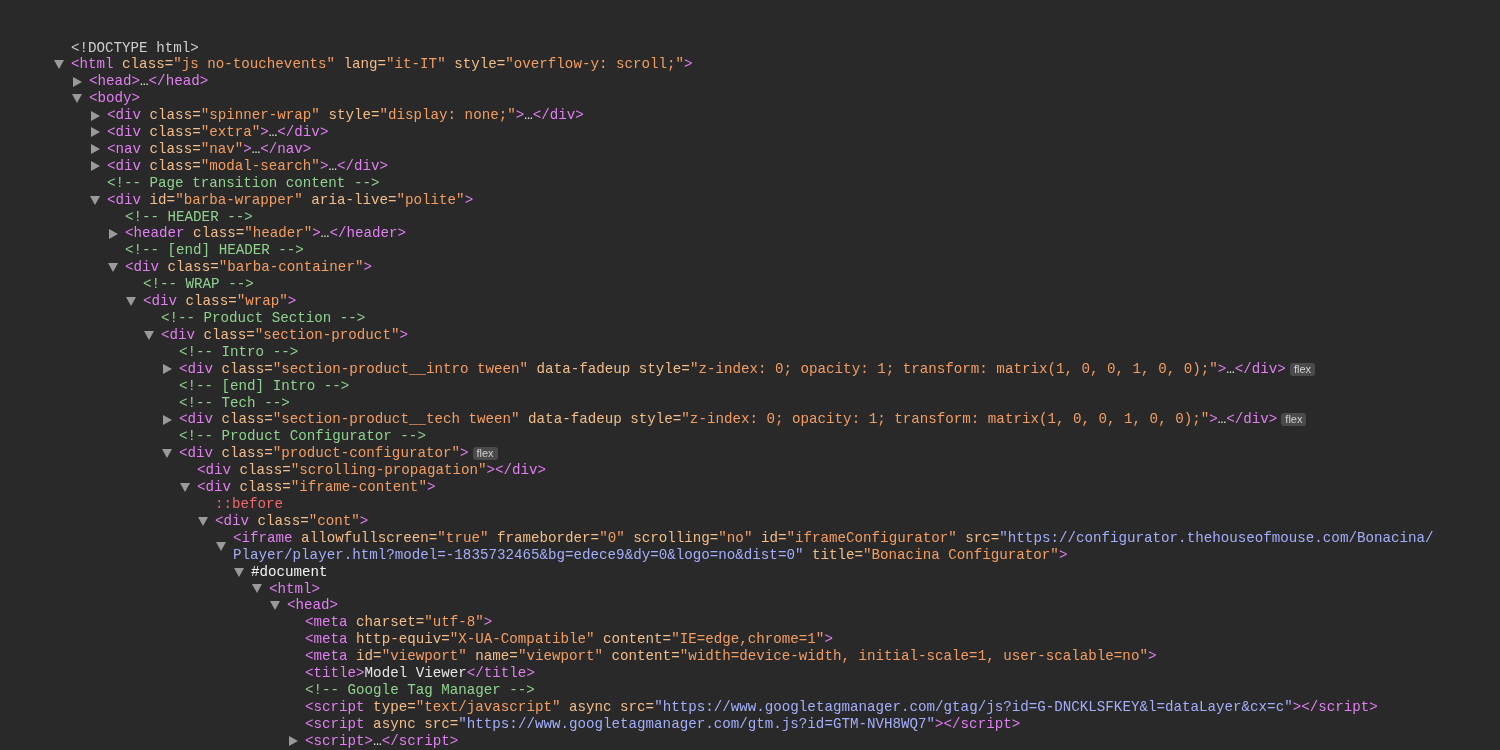 This screenshot has height=750, width=1500. I want to click on code-line: <nav class="nav">…</nav>, so click(209, 149).